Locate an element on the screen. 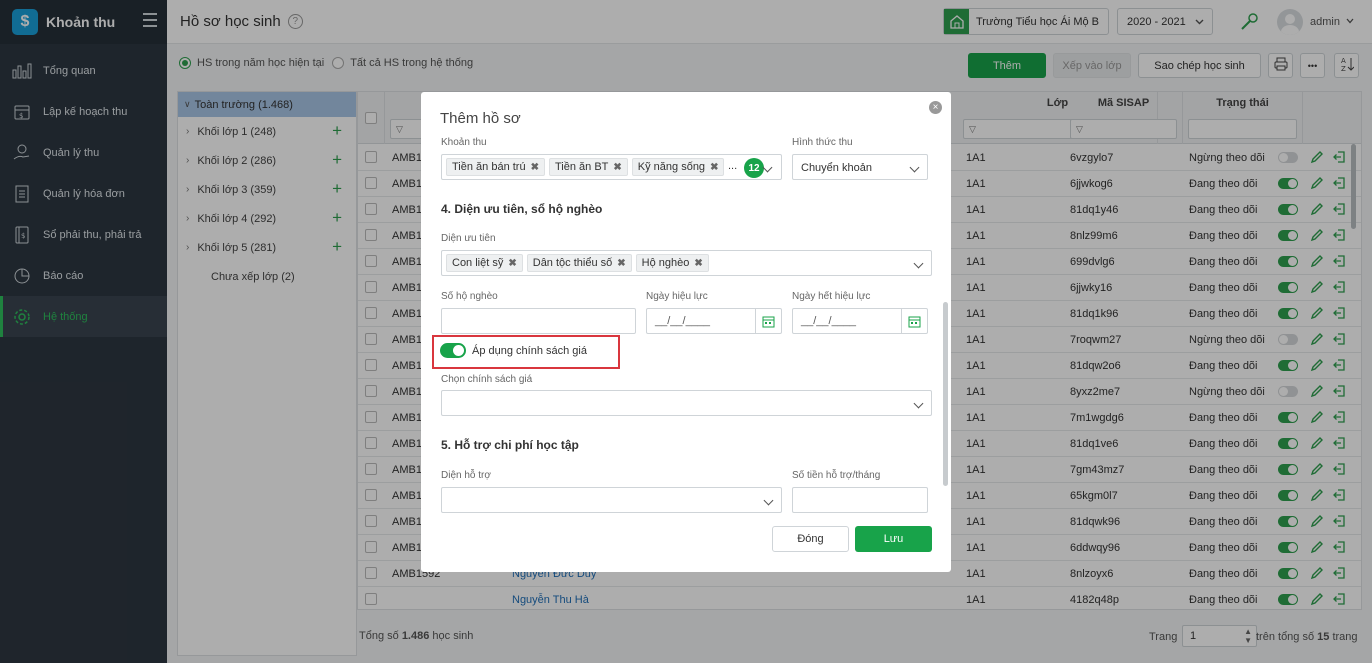 The image size is (1372, 663). revenue-tag: Kỹ năng sống ✖ is located at coordinates (678, 167).